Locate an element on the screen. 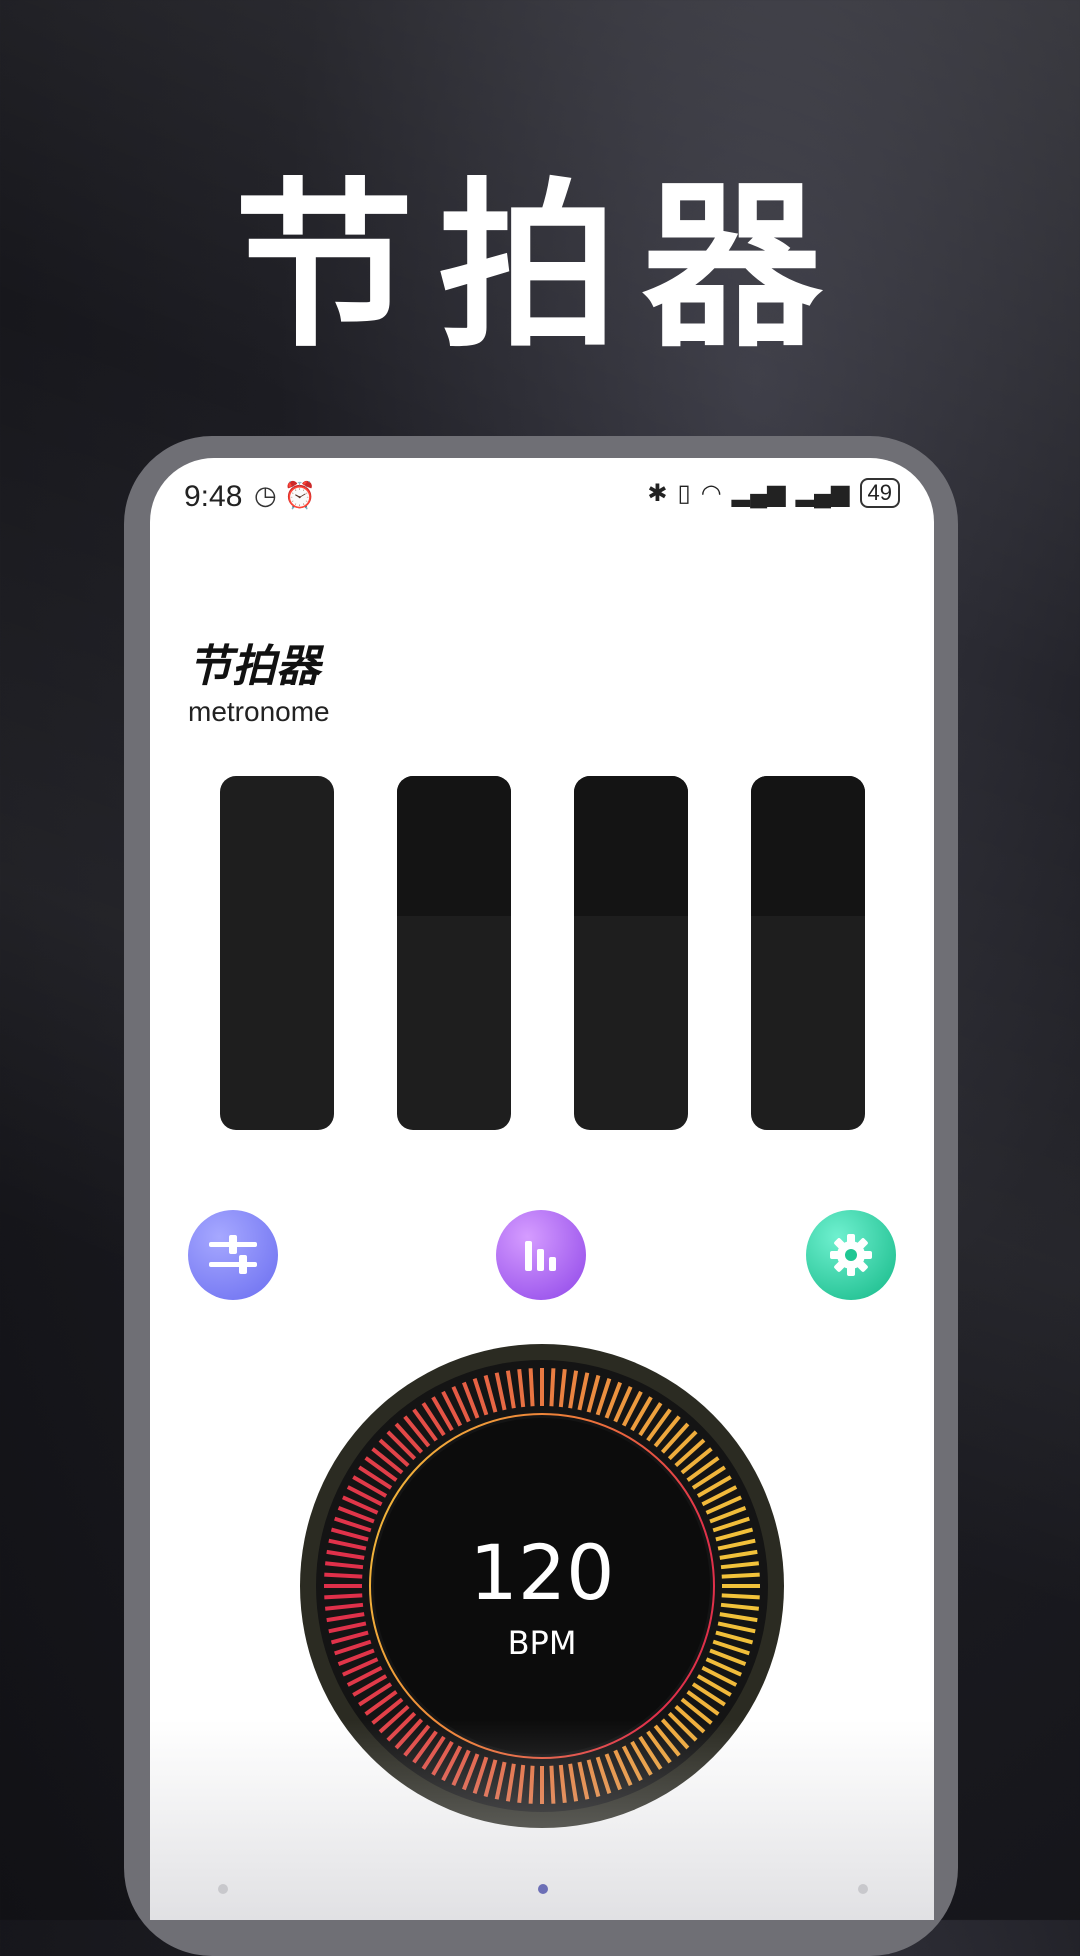 This screenshot has width=1080, height=1956. alarm-icon: ⏰ is located at coordinates (300, 495).